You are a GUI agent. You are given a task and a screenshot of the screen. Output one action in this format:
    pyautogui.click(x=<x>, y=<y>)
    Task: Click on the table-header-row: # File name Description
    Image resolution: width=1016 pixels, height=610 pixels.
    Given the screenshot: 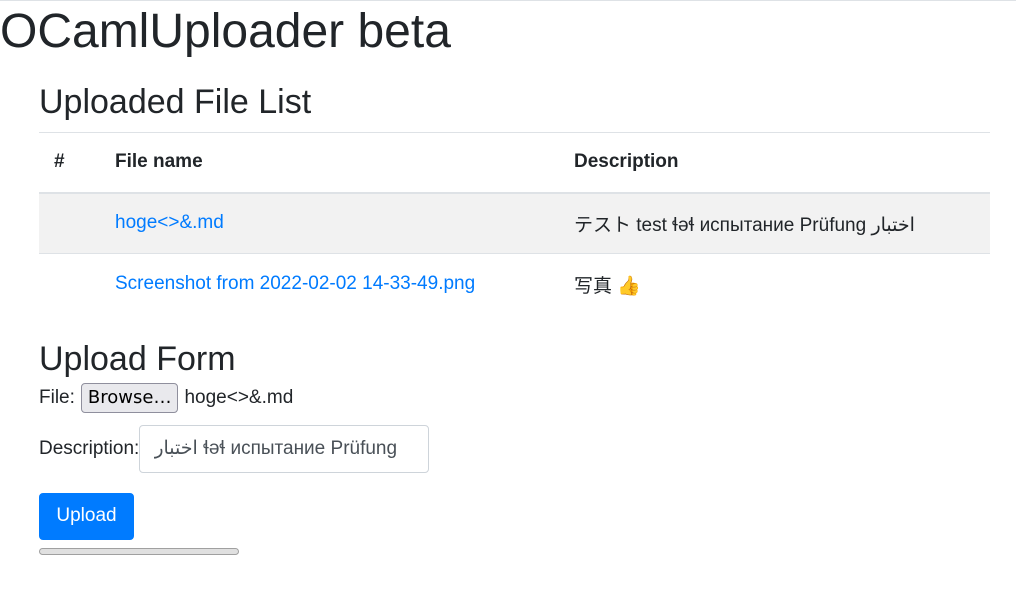 What is the action you would take?
    pyautogui.click(x=514, y=162)
    